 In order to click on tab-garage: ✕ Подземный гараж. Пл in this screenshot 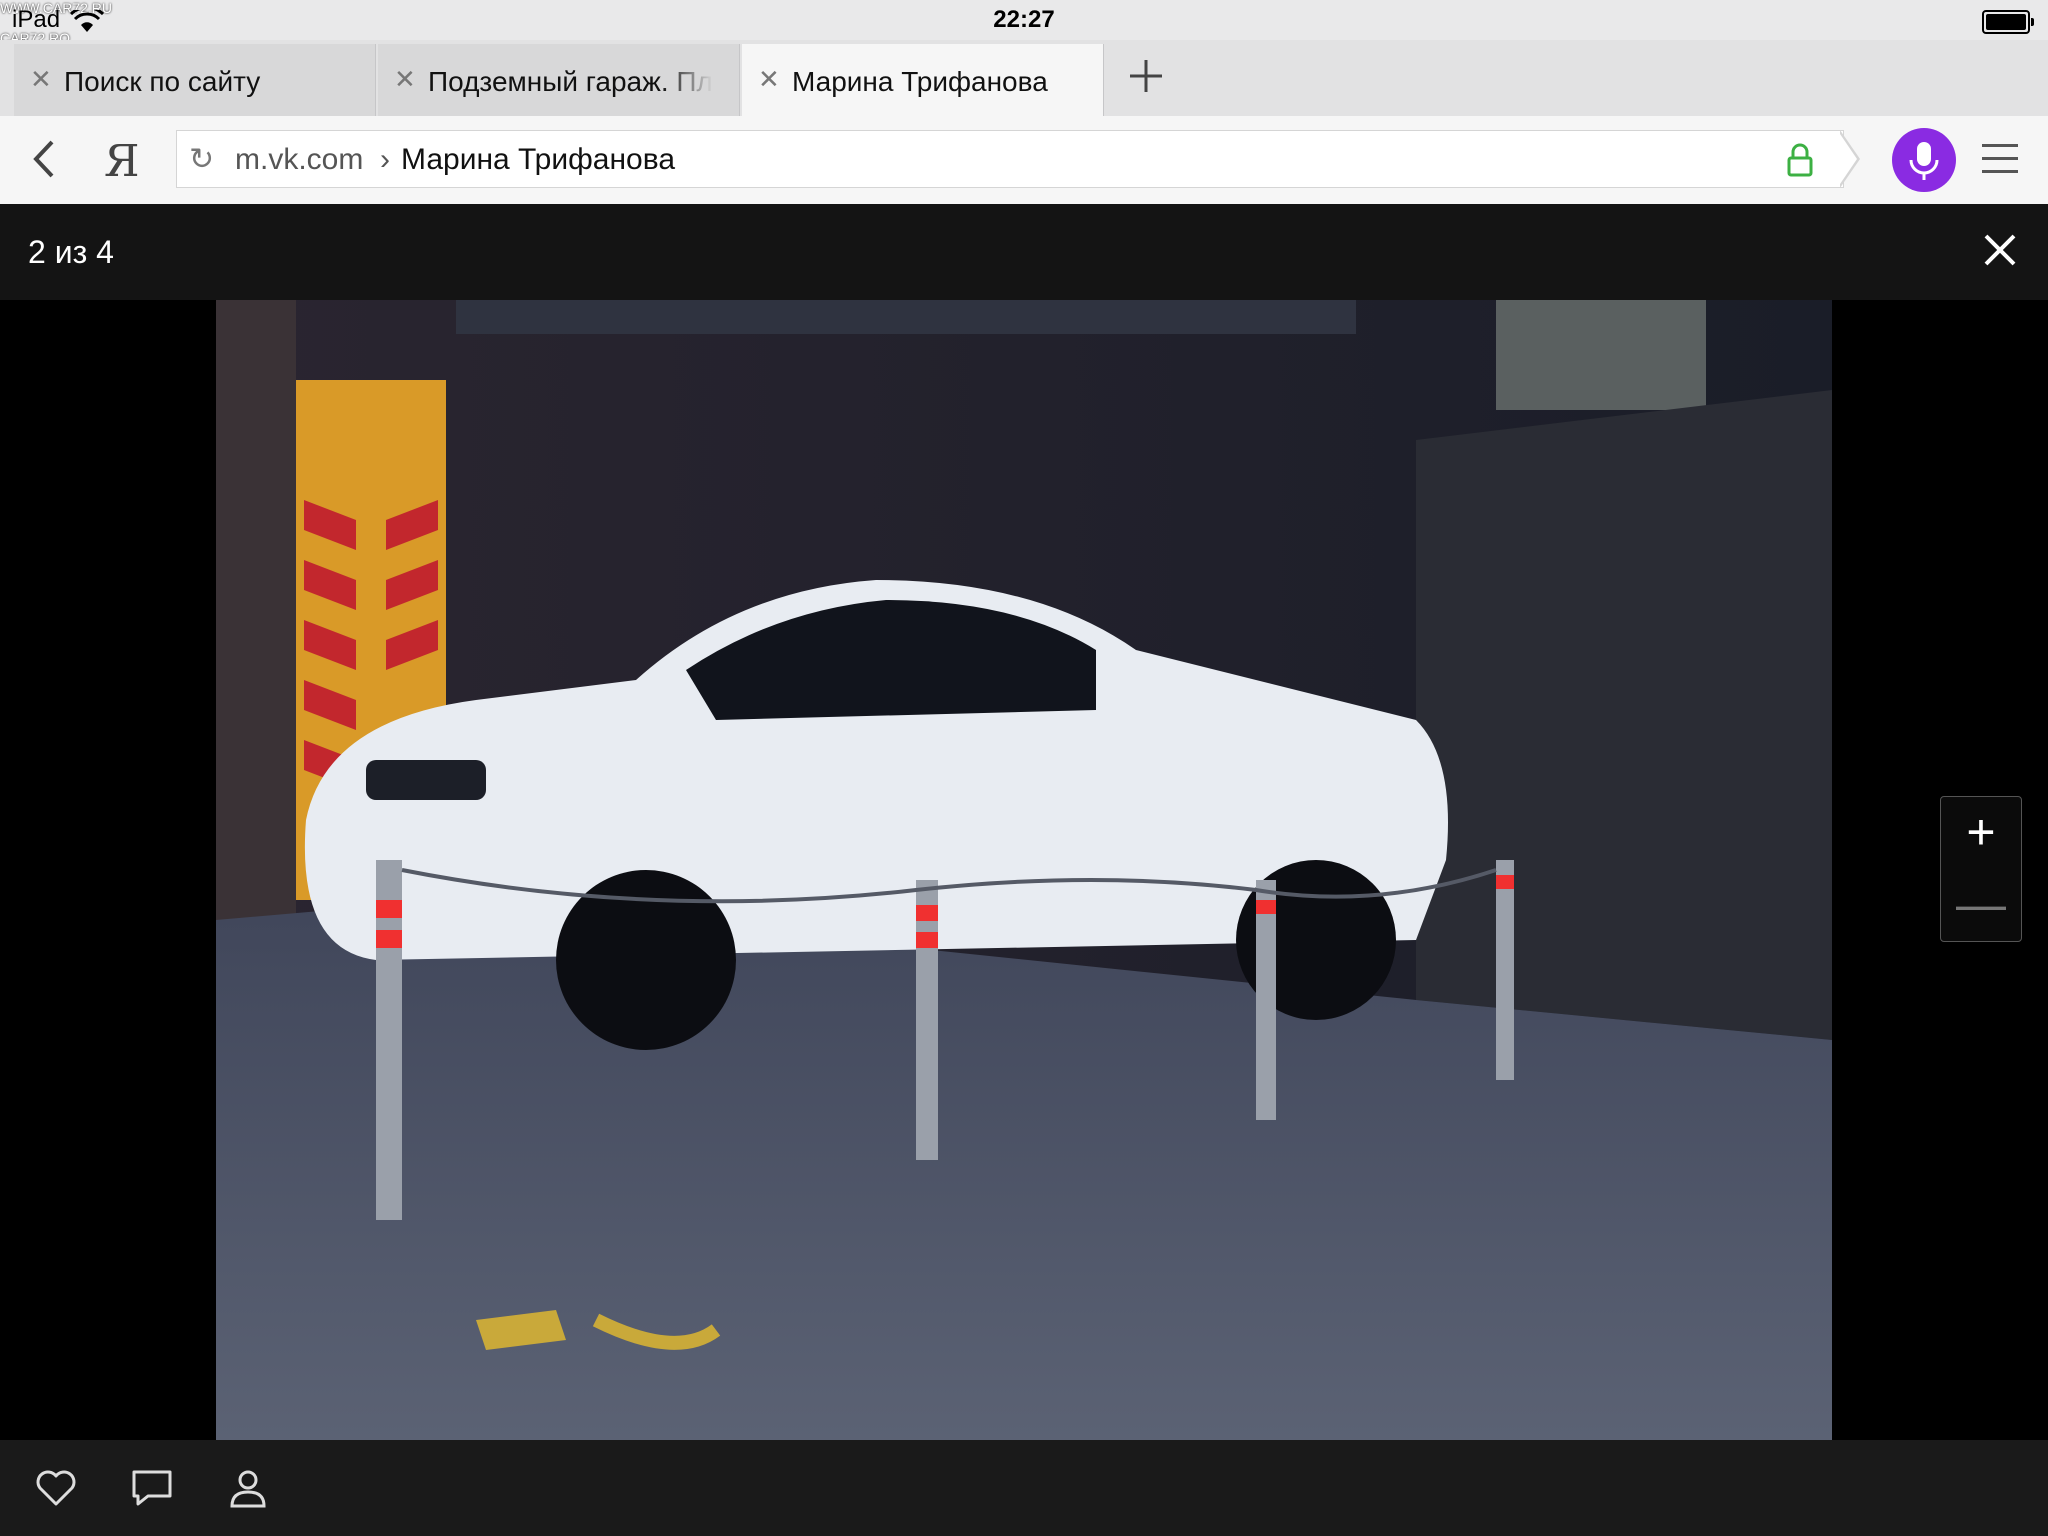, I will do `click(559, 80)`.